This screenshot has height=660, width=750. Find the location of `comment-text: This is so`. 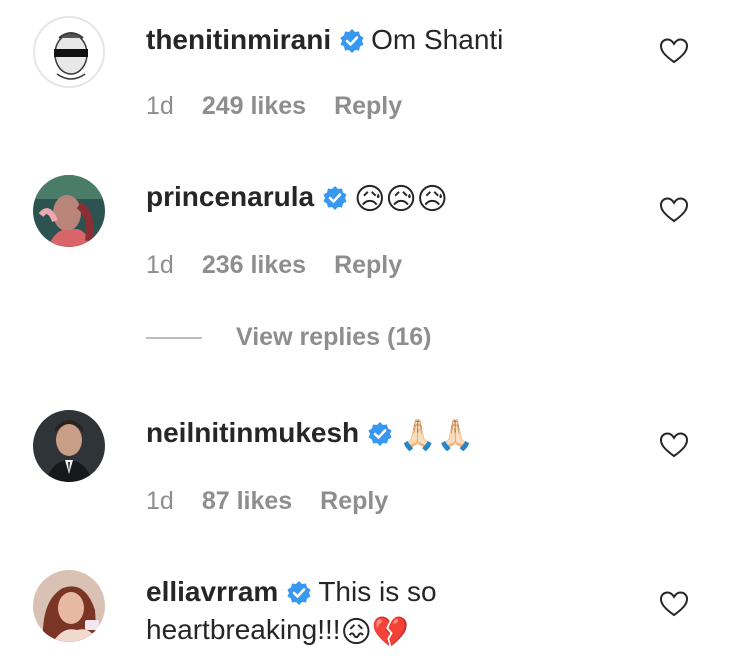

comment-text: This is so is located at coordinates (377, 591).